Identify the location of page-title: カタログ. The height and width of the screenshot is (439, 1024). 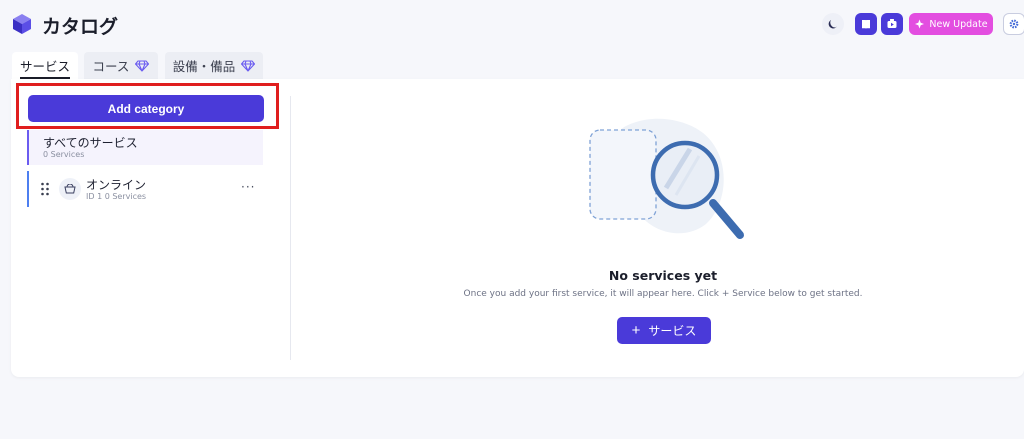
(80, 27).